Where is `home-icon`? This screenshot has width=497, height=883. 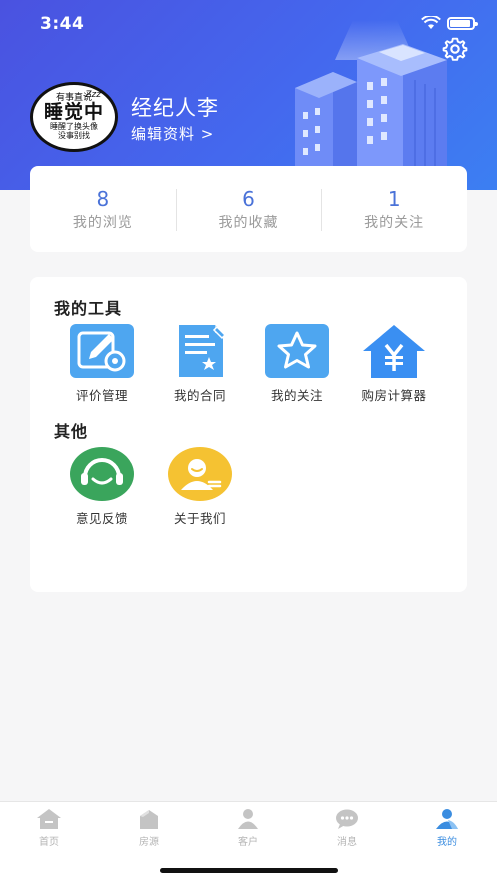
home-icon is located at coordinates (49, 819).